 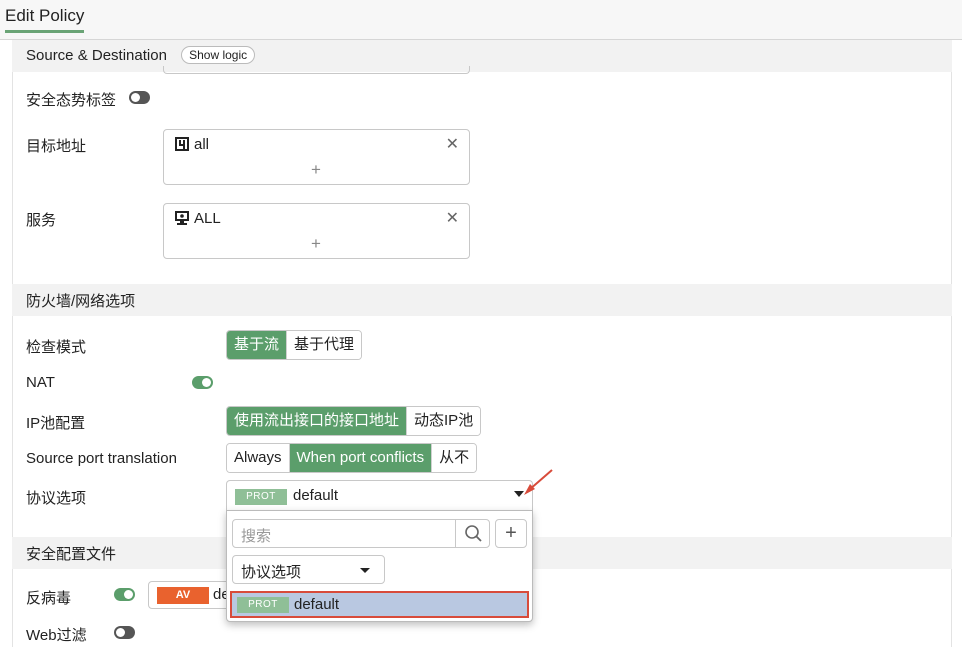 I want to click on ip-pool-dynamic-option: 动态IP池, so click(x=443, y=421).